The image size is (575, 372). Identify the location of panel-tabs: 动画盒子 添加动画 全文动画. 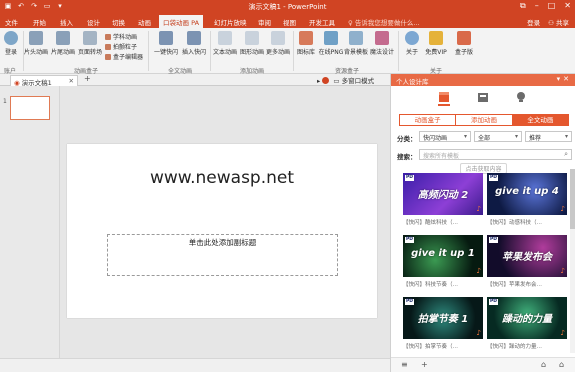
(484, 120).